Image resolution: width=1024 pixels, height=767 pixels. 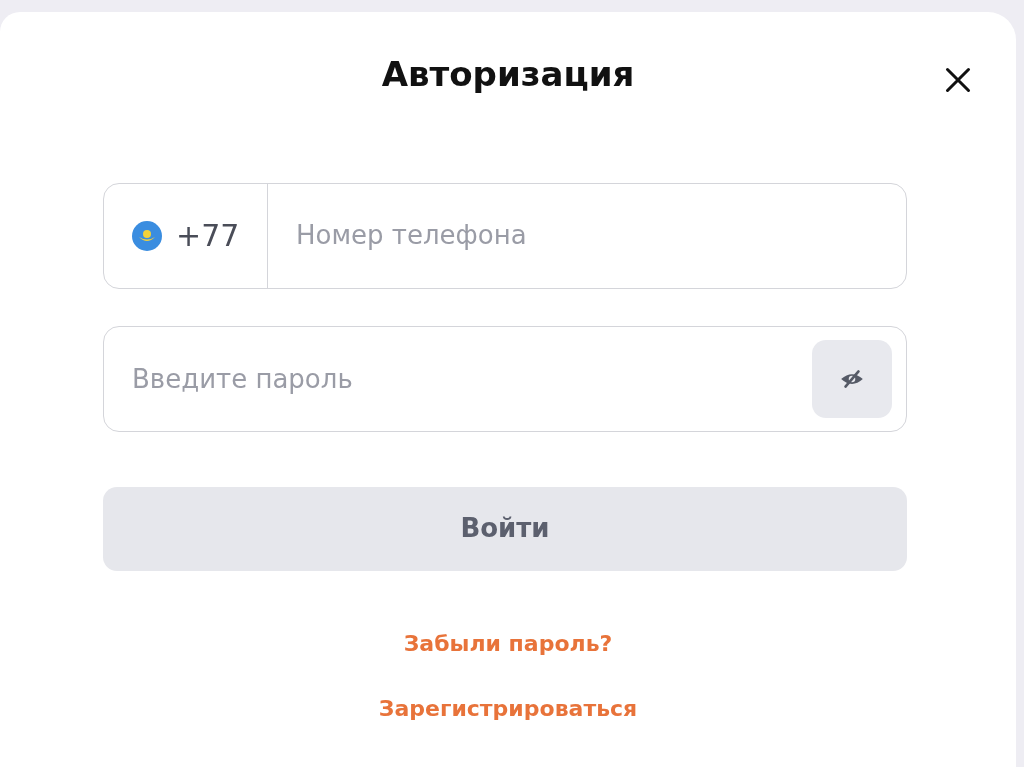 What do you see at coordinates (852, 378) in the screenshot?
I see `toggle-password-button` at bounding box center [852, 378].